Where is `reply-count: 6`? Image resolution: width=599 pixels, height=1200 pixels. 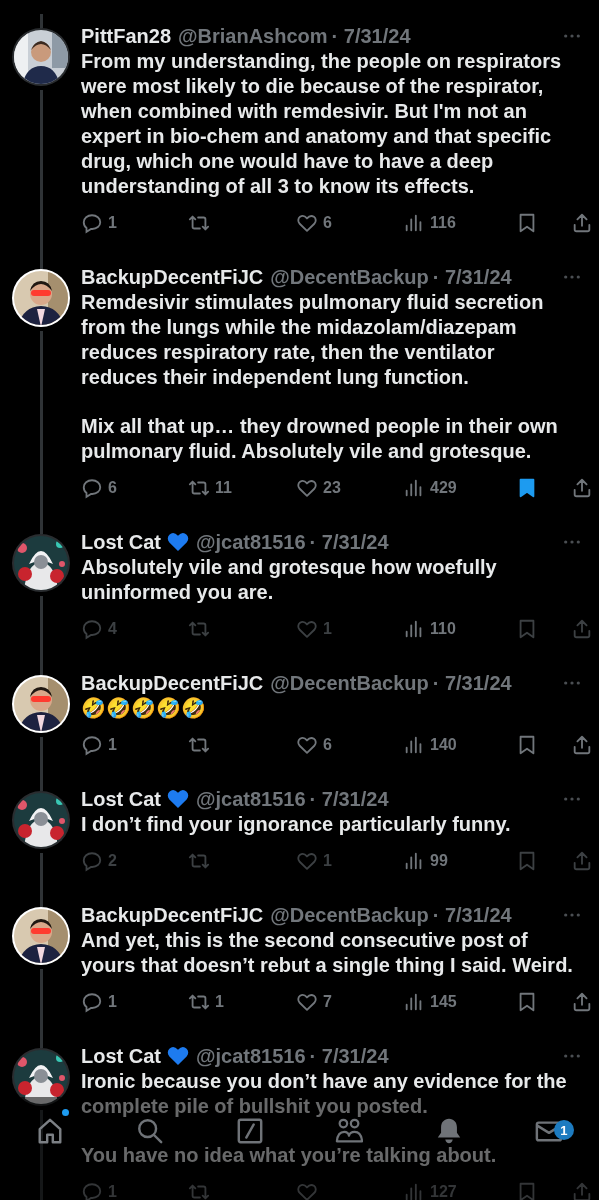 reply-count: 6 is located at coordinates (112, 488).